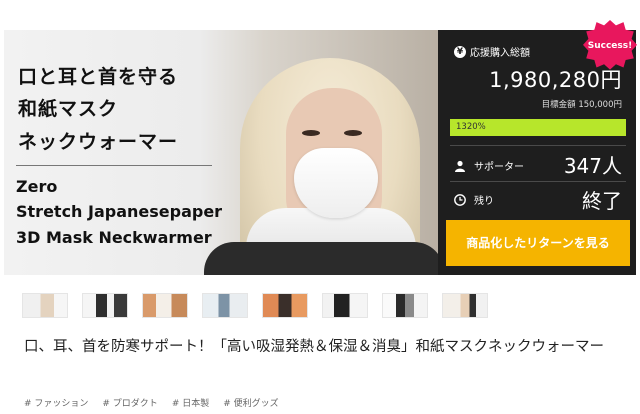 Image resolution: width=640 pixels, height=414 pixels. I want to click on remaining-label: 残り, so click(484, 201).